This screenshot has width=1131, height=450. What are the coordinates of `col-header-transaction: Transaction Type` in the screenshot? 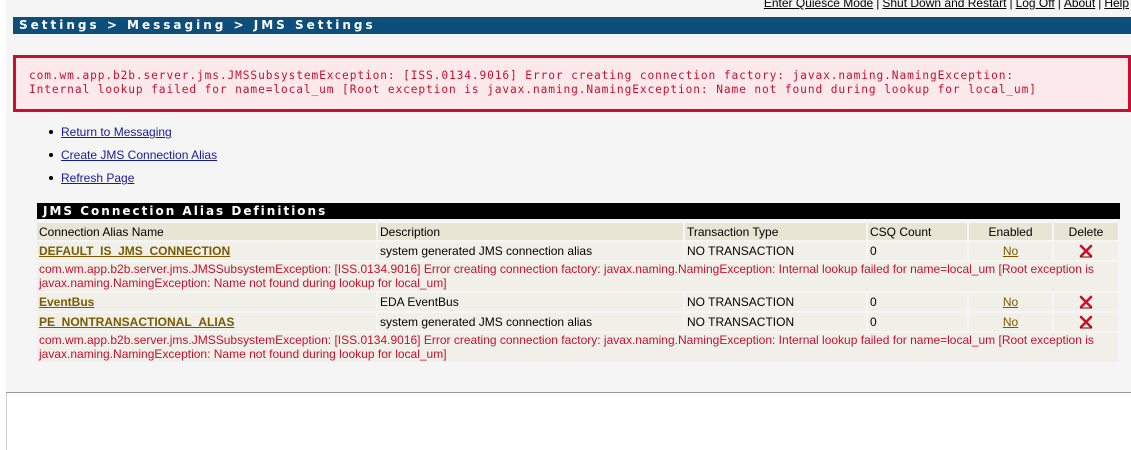 It's located at (776, 231).